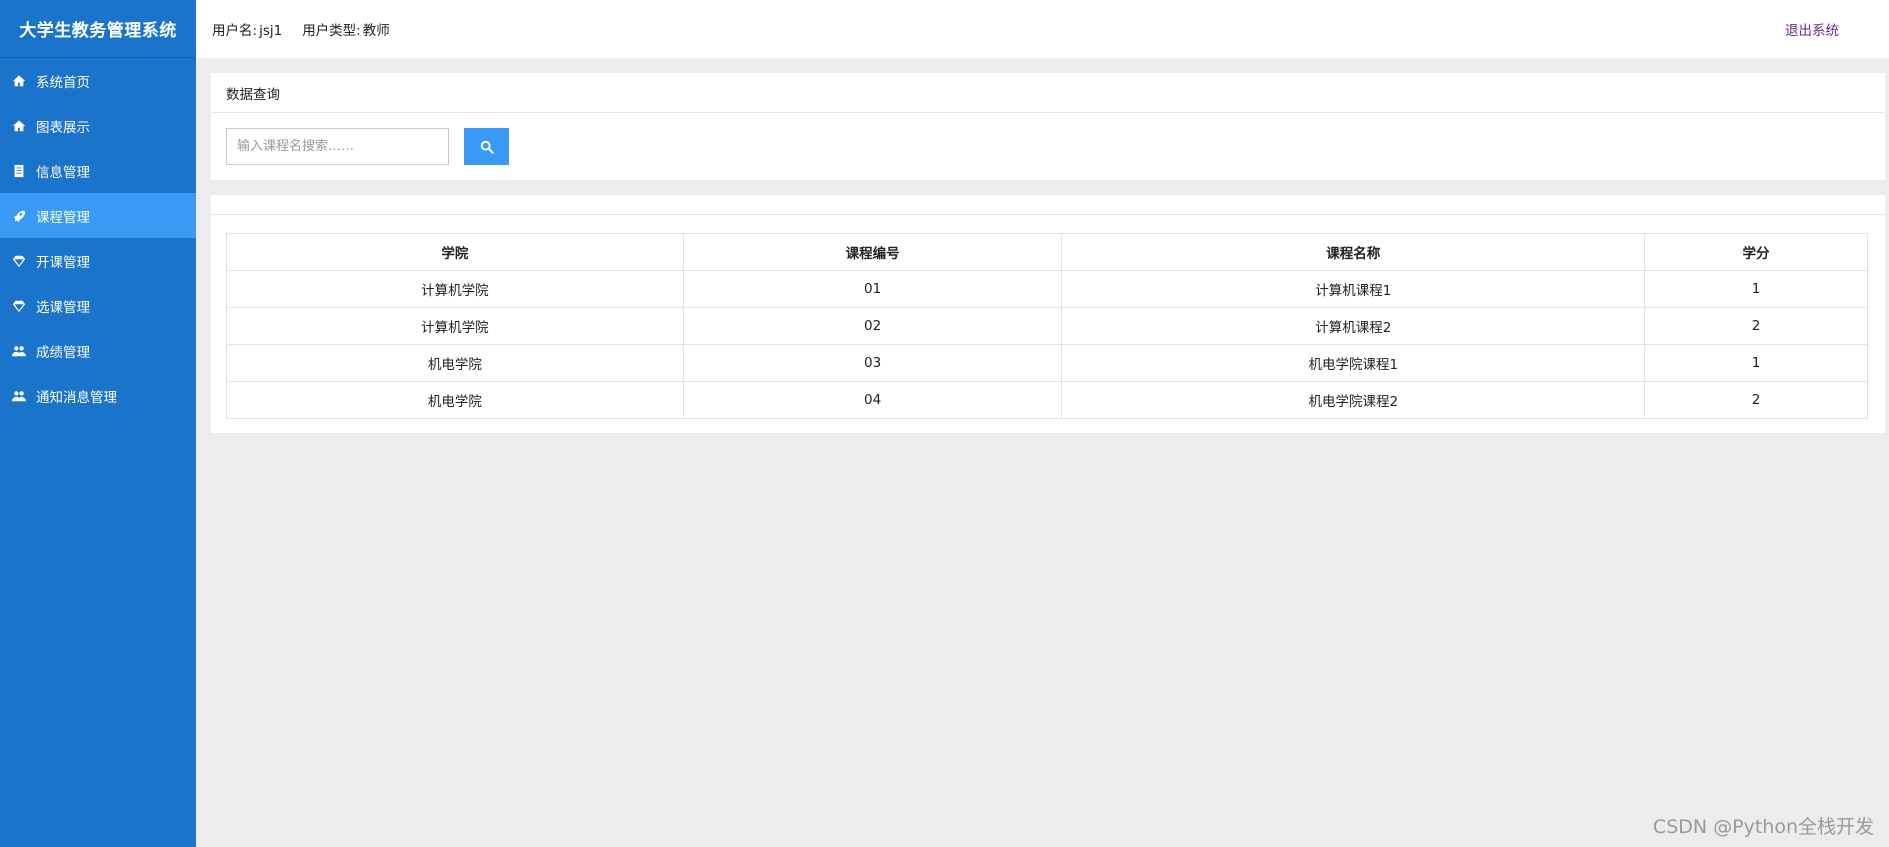 The height and width of the screenshot is (847, 1889). What do you see at coordinates (1756, 252) in the screenshot?
I see `column-header-credits: 学分` at bounding box center [1756, 252].